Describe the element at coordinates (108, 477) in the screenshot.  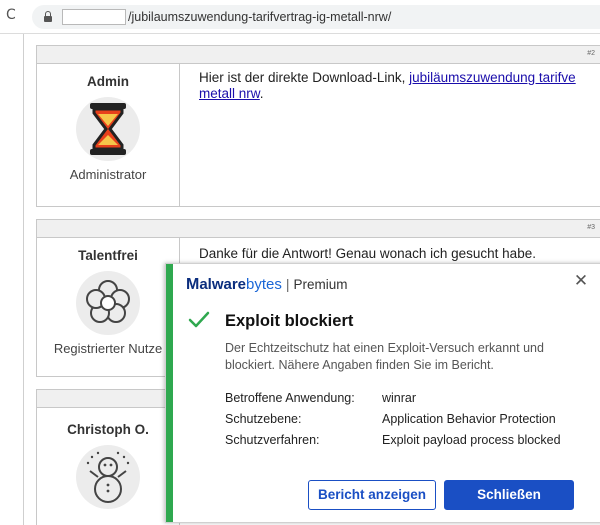
I see `snowman-icon` at that location.